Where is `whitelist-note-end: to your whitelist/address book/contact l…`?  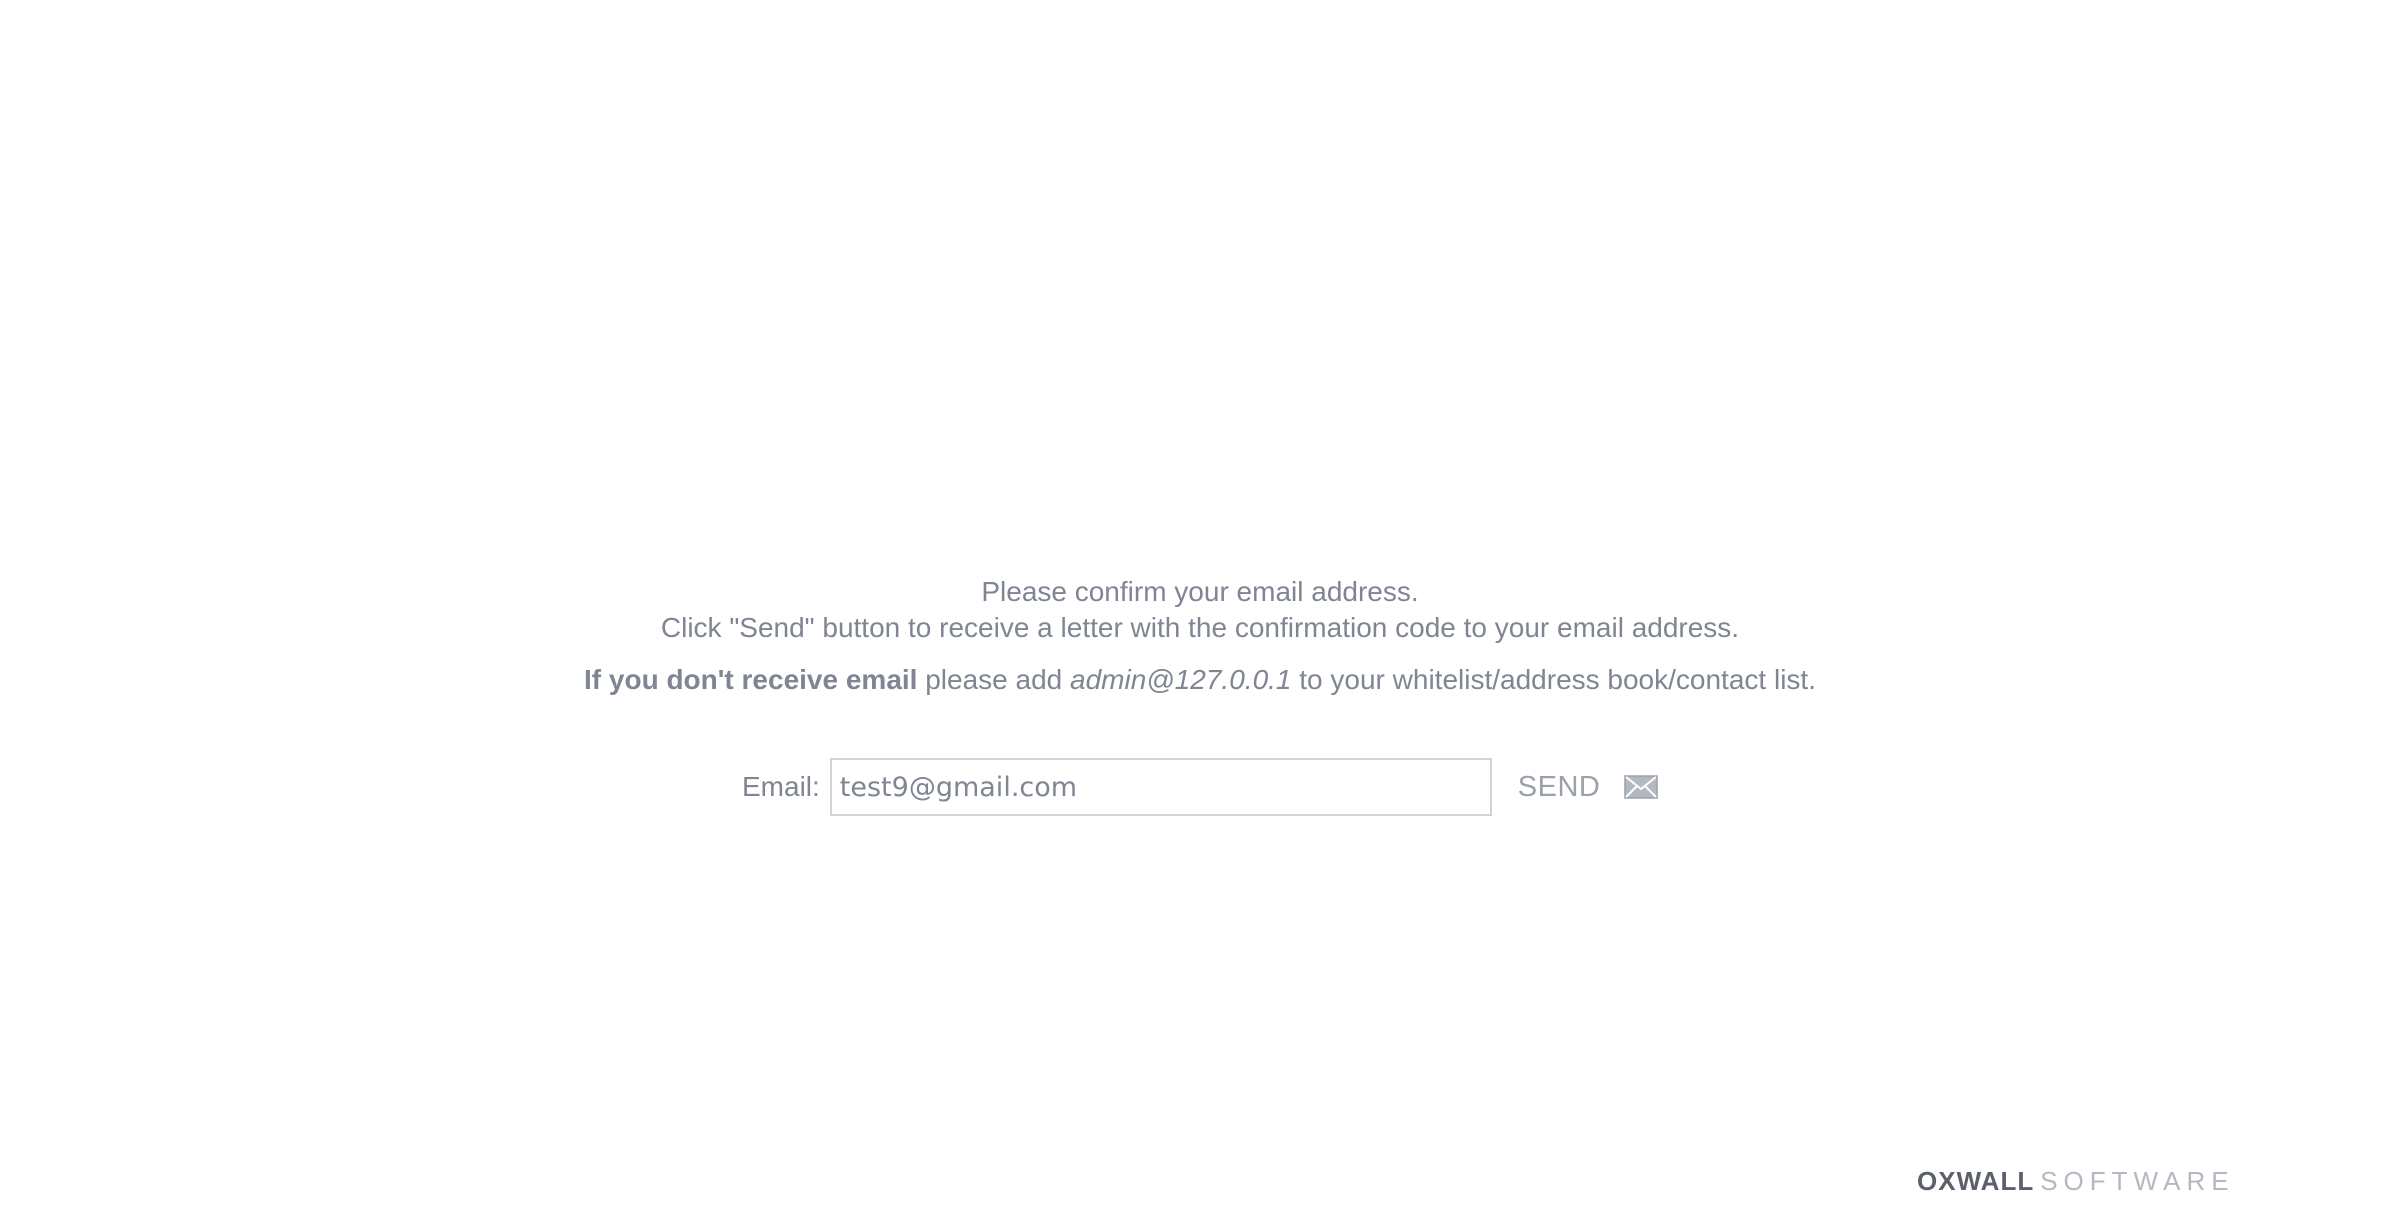 whitelist-note-end: to your whitelist/address book/contact l… is located at coordinates (1553, 679).